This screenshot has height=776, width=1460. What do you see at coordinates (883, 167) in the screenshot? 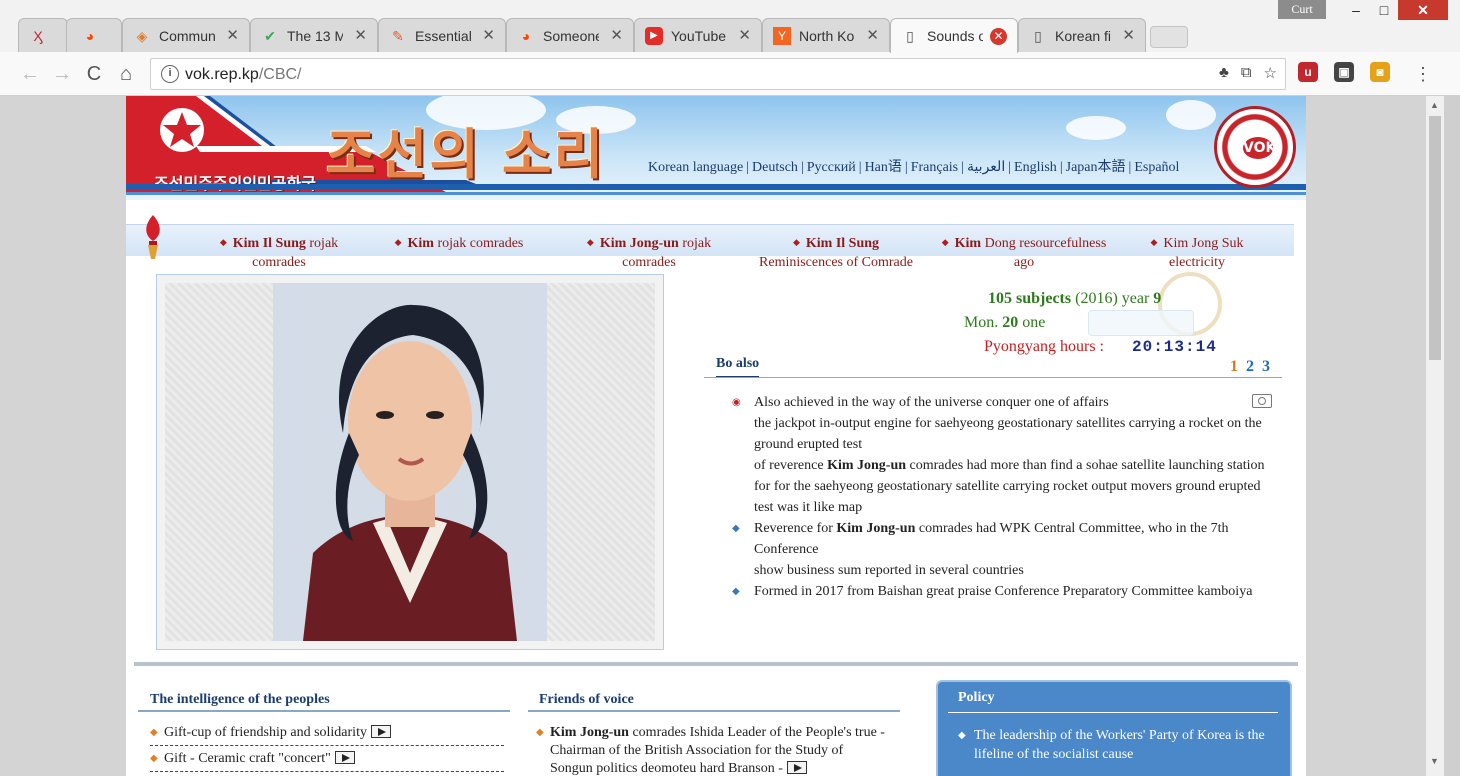
I see `lang-chinese: Han语` at bounding box center [883, 167].